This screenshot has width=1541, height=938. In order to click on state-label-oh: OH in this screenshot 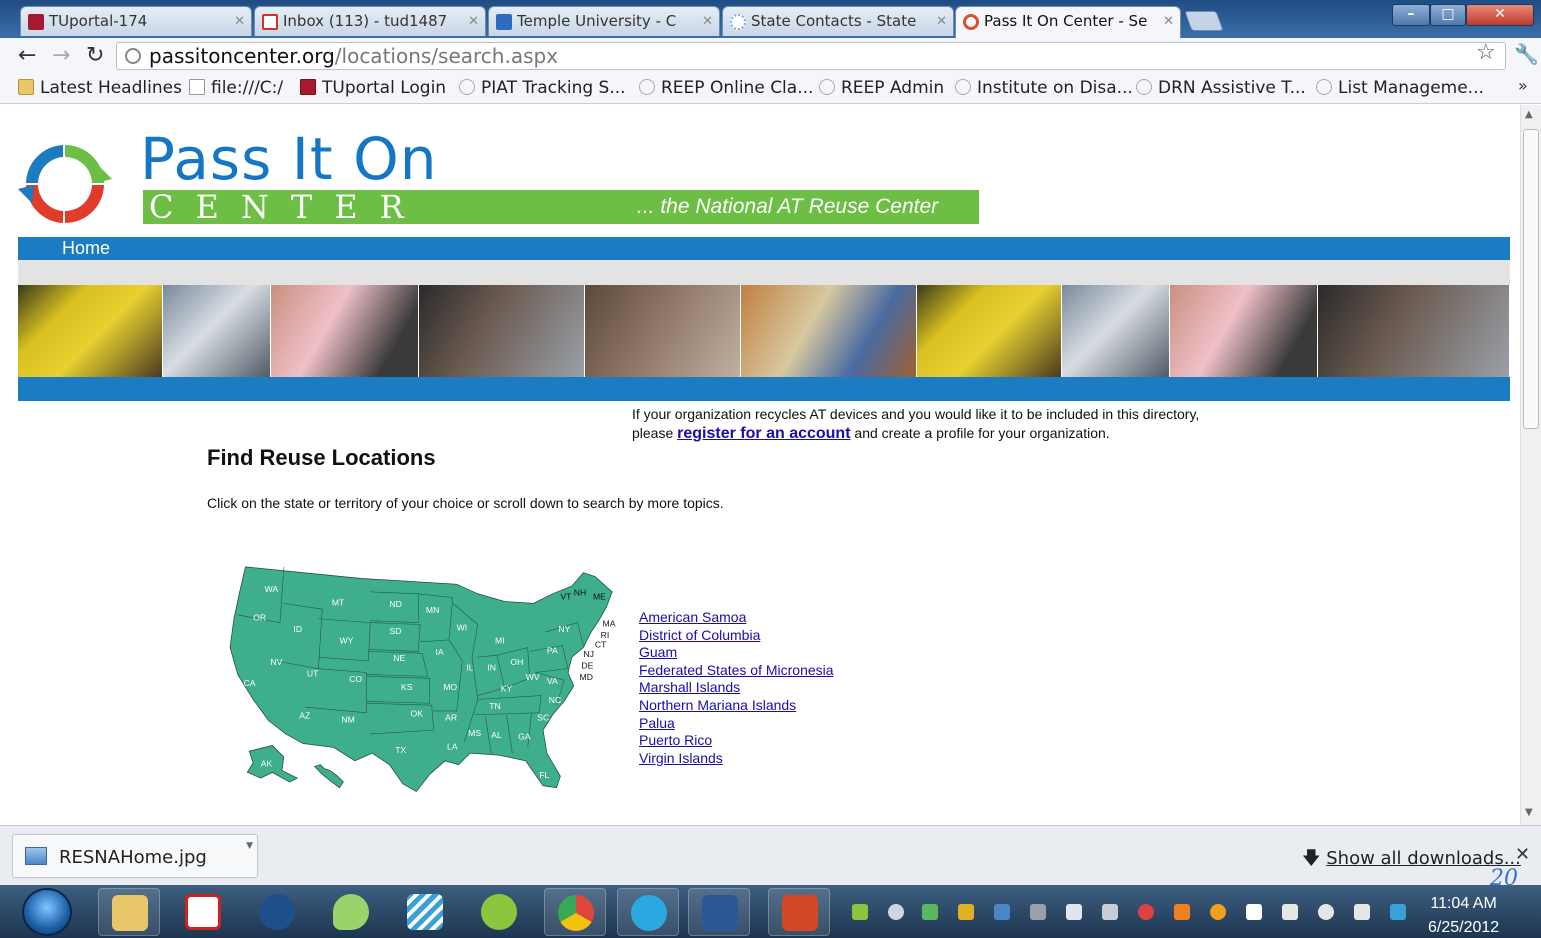, I will do `click(516, 662)`.